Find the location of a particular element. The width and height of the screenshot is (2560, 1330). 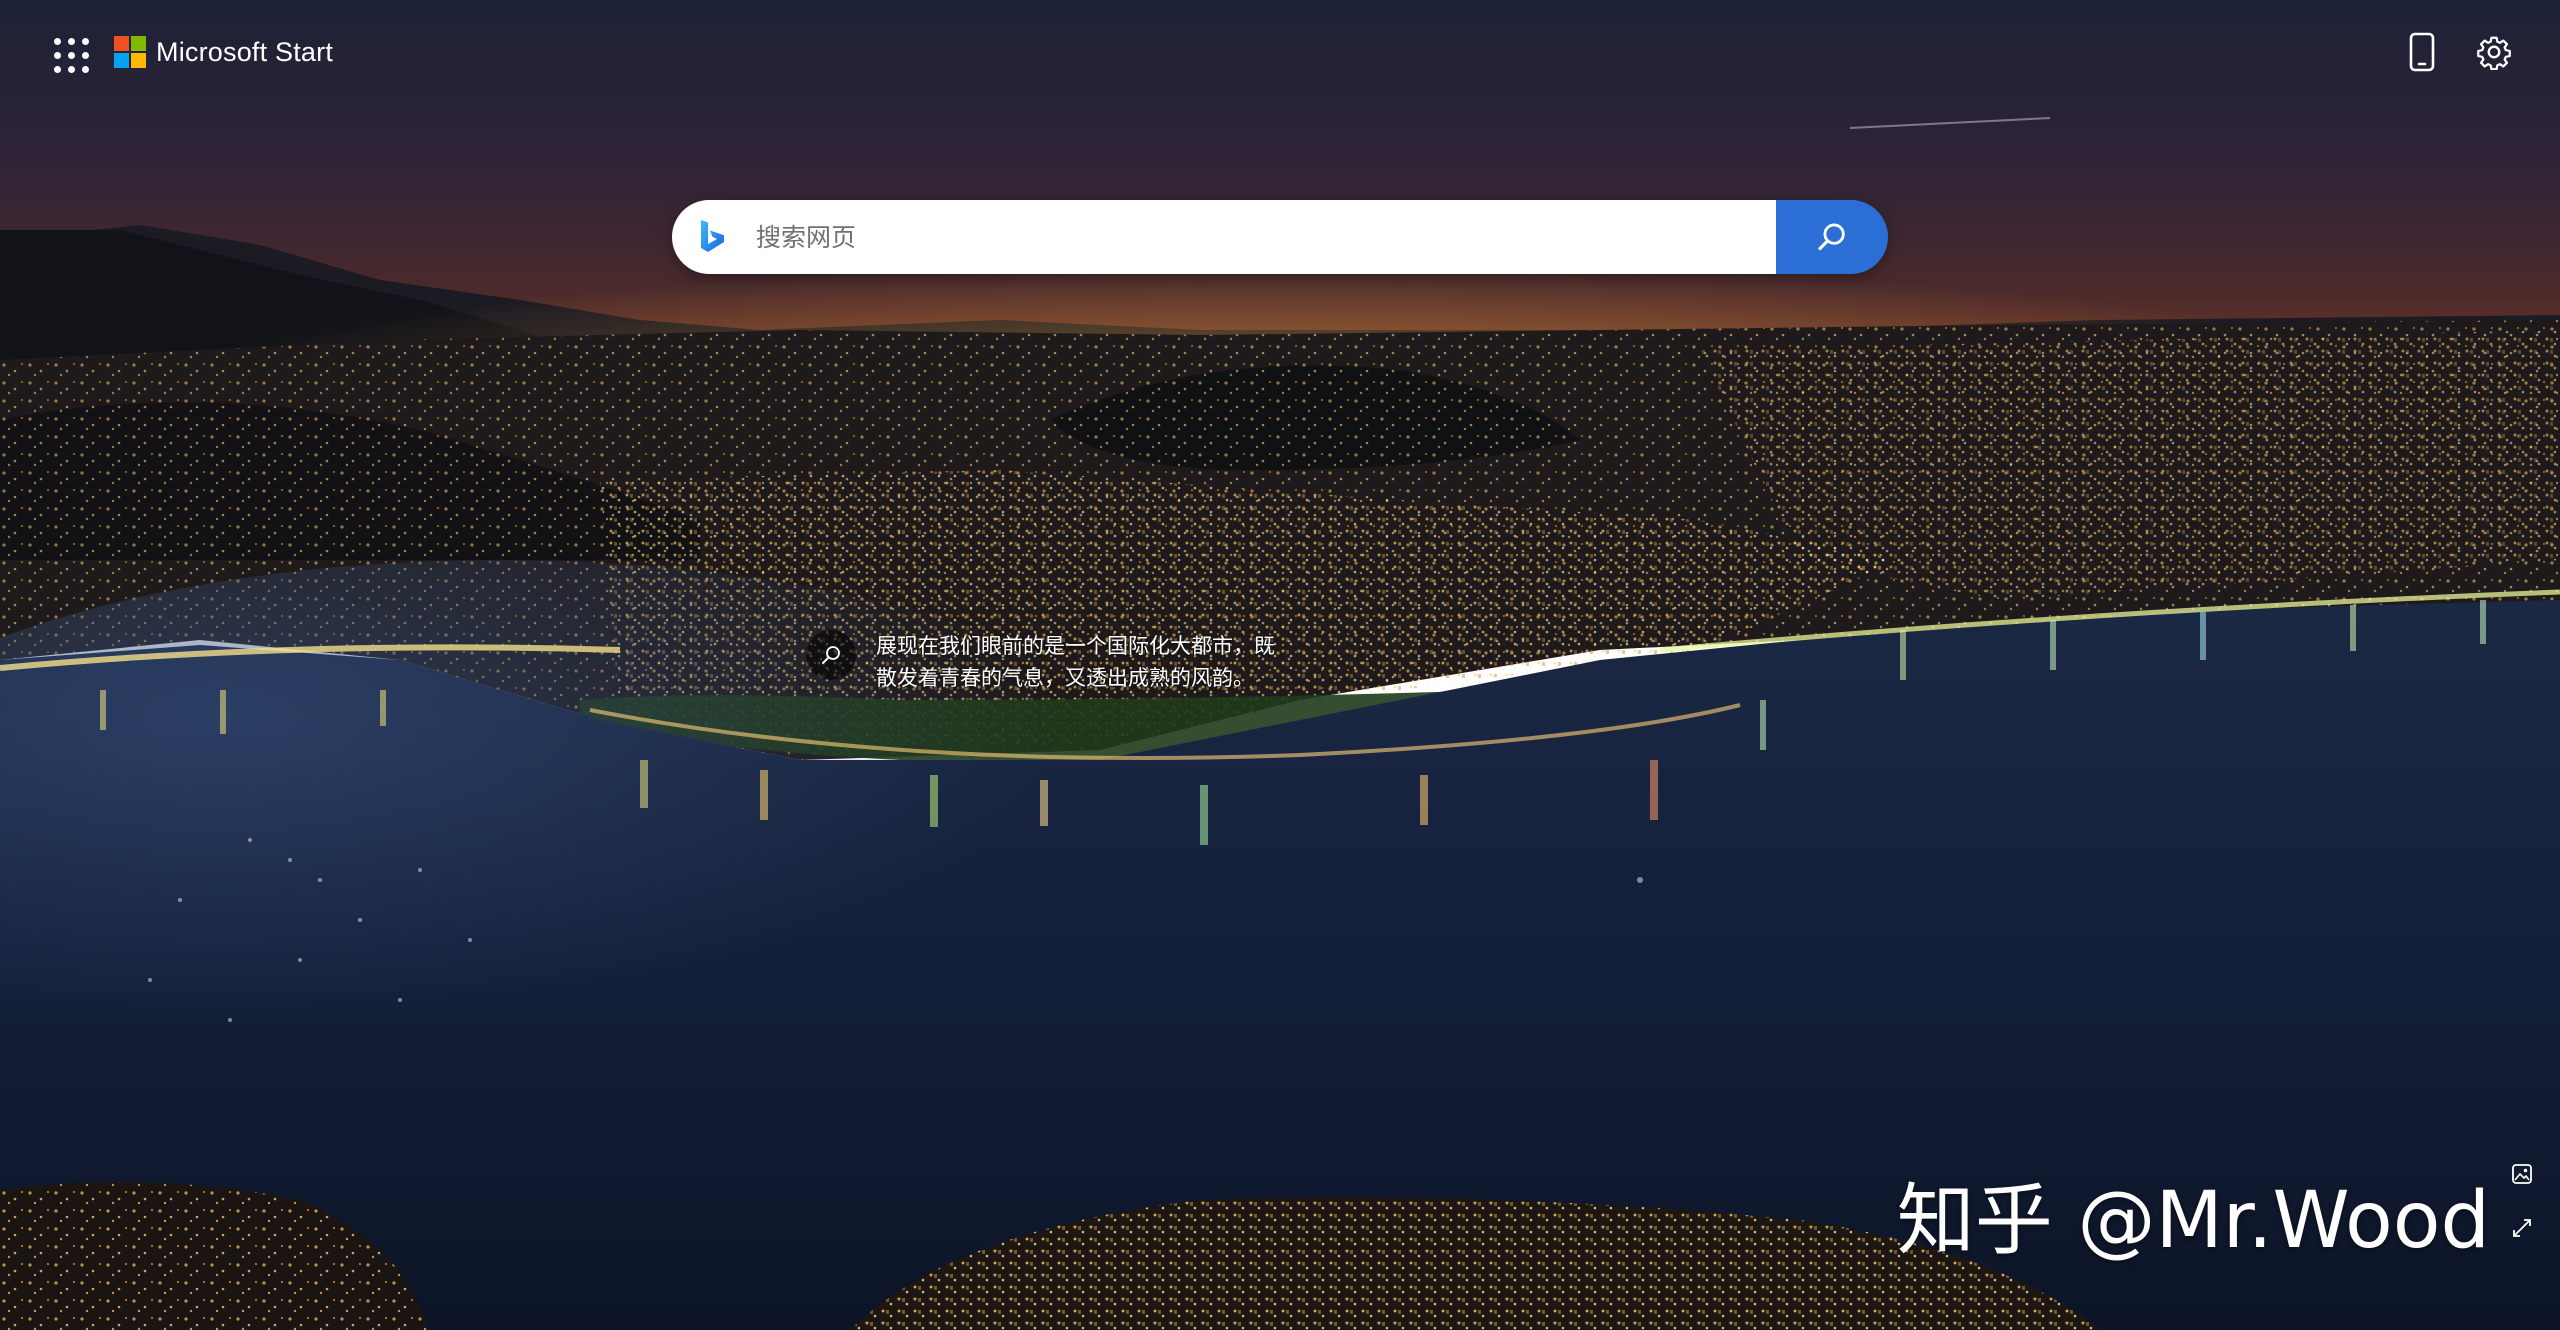

image-info-hotspot: 展现在我们眼前的是一个国际化大都市，既散发着青春的气息，又透出成熟的风韵。 is located at coordinates (1046, 661).